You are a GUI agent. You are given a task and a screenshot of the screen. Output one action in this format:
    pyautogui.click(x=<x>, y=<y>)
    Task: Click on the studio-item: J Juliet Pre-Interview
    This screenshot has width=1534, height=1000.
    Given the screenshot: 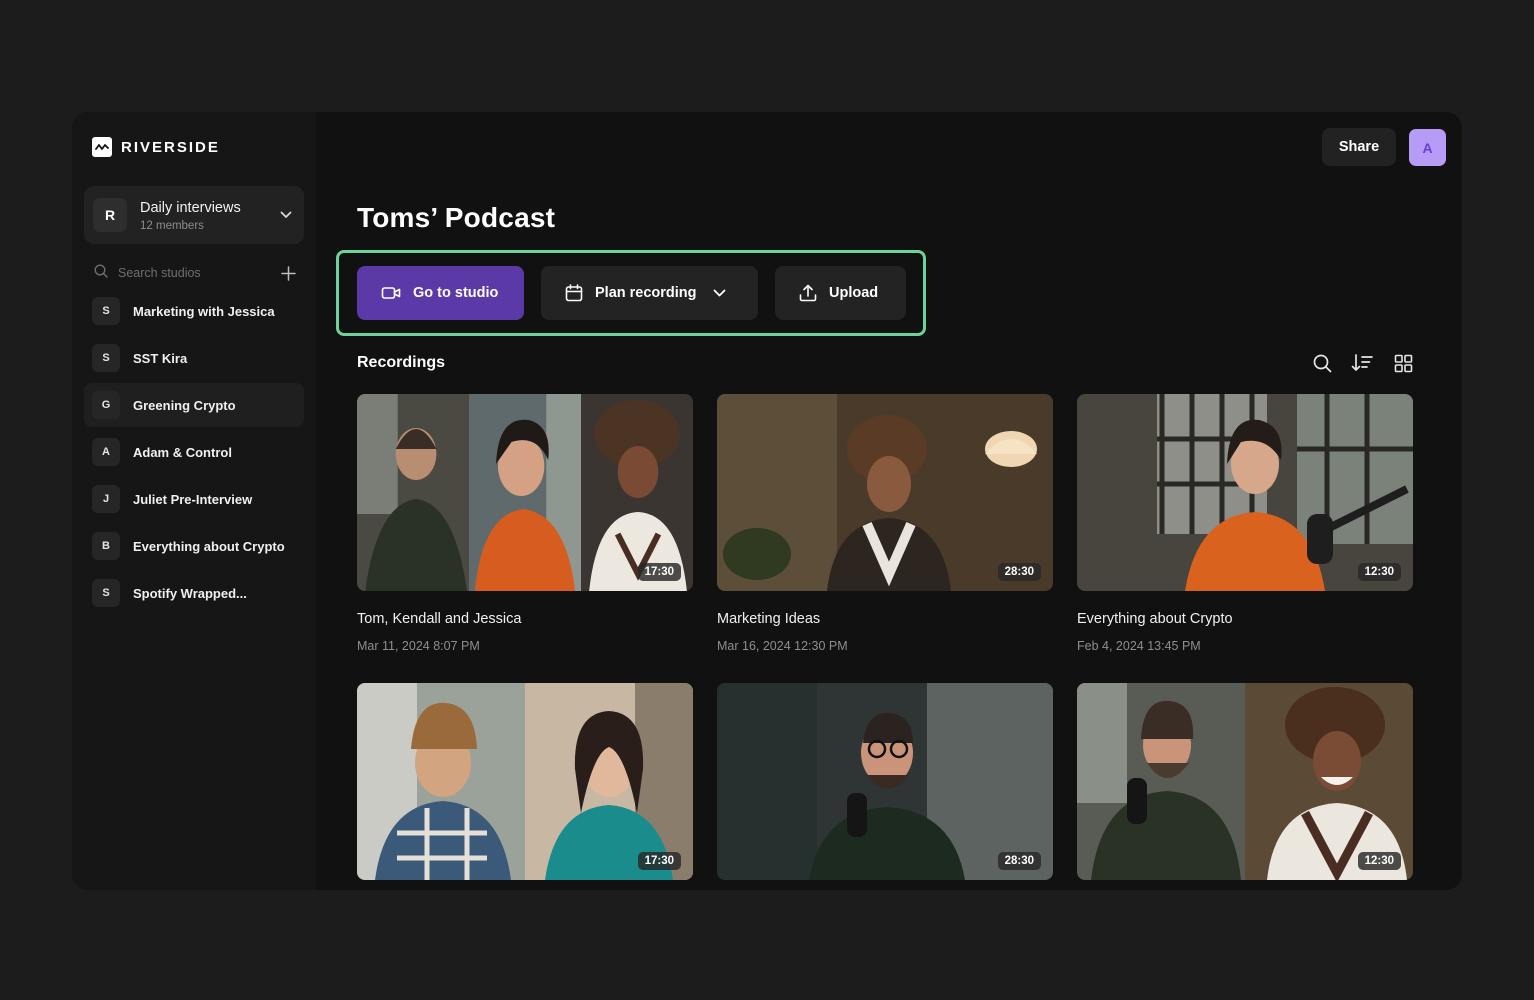 What is the action you would take?
    pyautogui.click(x=194, y=499)
    